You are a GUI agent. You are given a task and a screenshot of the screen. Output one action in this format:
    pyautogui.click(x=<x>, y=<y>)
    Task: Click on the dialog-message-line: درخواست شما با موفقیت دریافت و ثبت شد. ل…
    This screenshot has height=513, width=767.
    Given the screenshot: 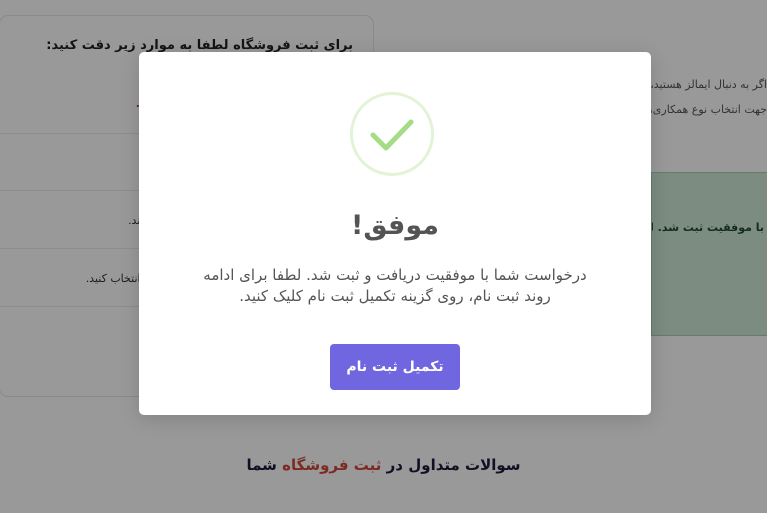 What is the action you would take?
    pyautogui.click(x=395, y=275)
    